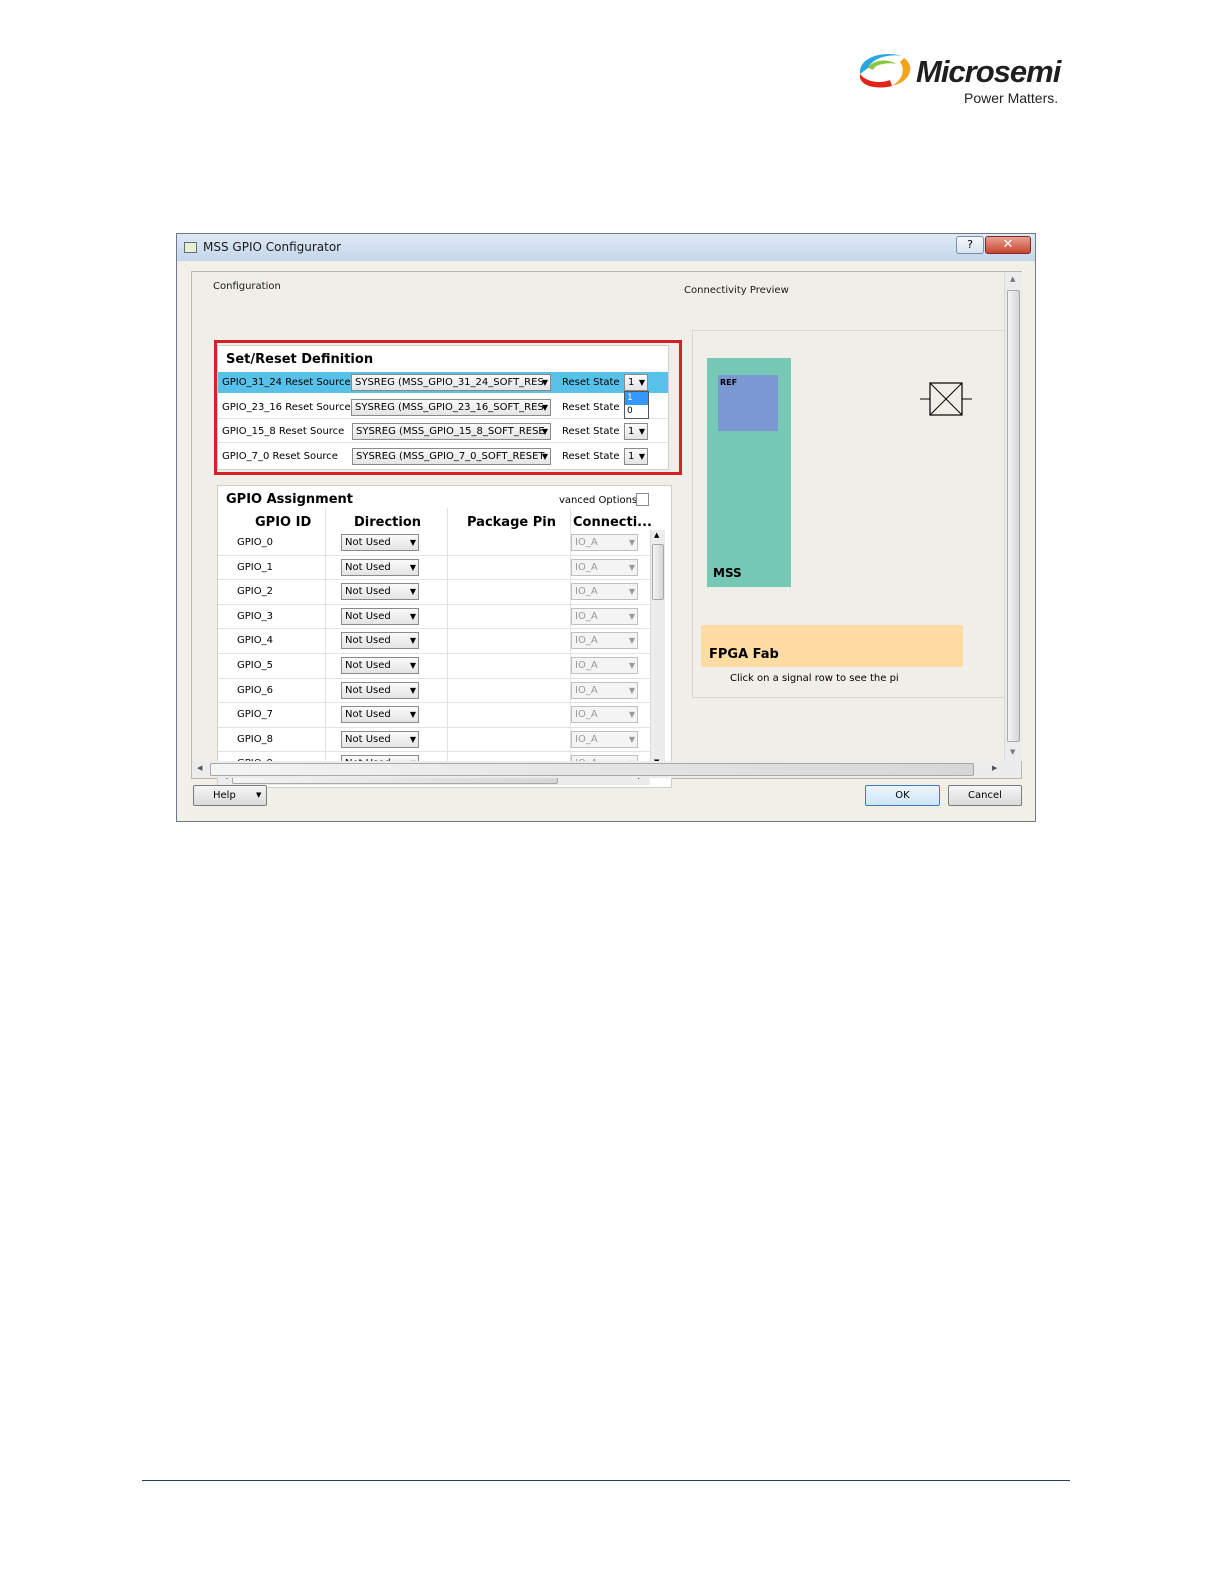 The width and height of the screenshot is (1224, 1584). I want to click on help-button: Help ▼, so click(230, 795).